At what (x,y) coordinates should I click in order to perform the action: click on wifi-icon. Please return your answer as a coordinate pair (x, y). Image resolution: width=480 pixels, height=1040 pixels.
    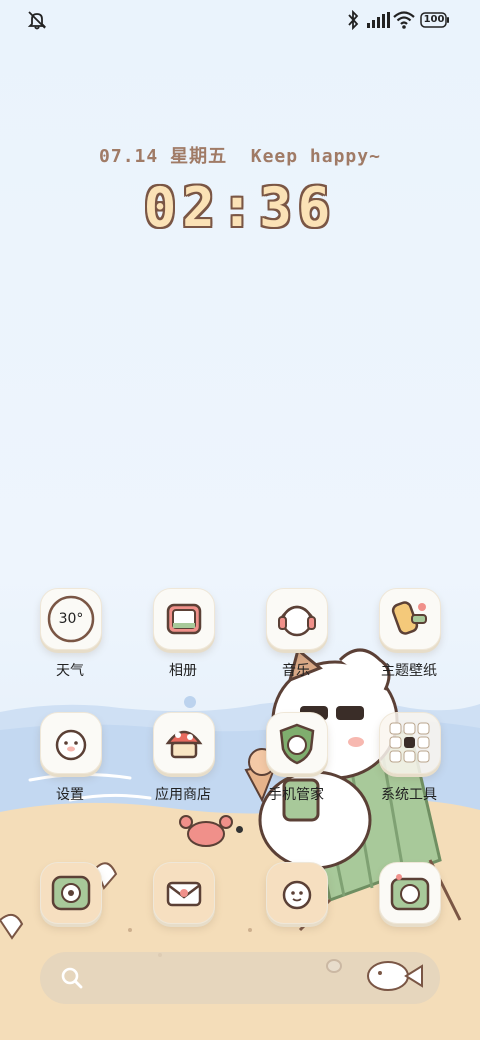
    Looking at the image, I should click on (404, 20).